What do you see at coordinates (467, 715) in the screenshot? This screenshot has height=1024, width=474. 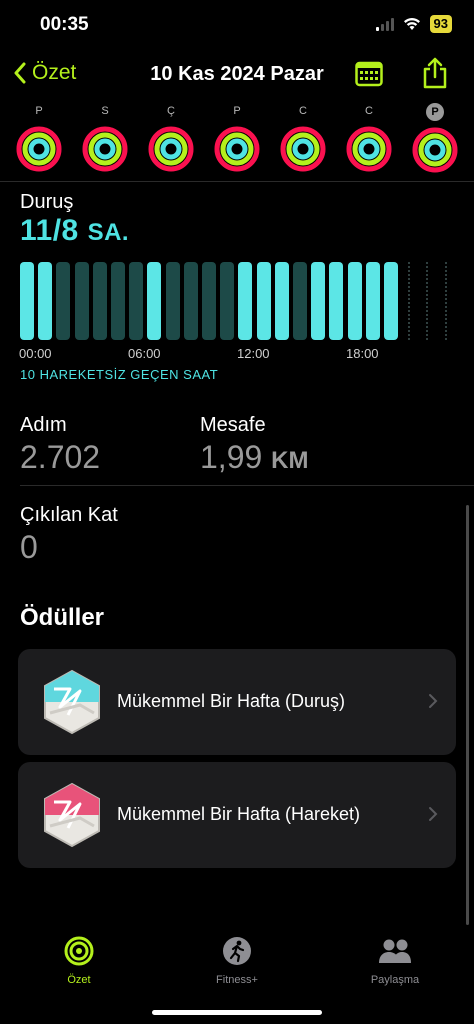 I see `scroll-indicator` at bounding box center [467, 715].